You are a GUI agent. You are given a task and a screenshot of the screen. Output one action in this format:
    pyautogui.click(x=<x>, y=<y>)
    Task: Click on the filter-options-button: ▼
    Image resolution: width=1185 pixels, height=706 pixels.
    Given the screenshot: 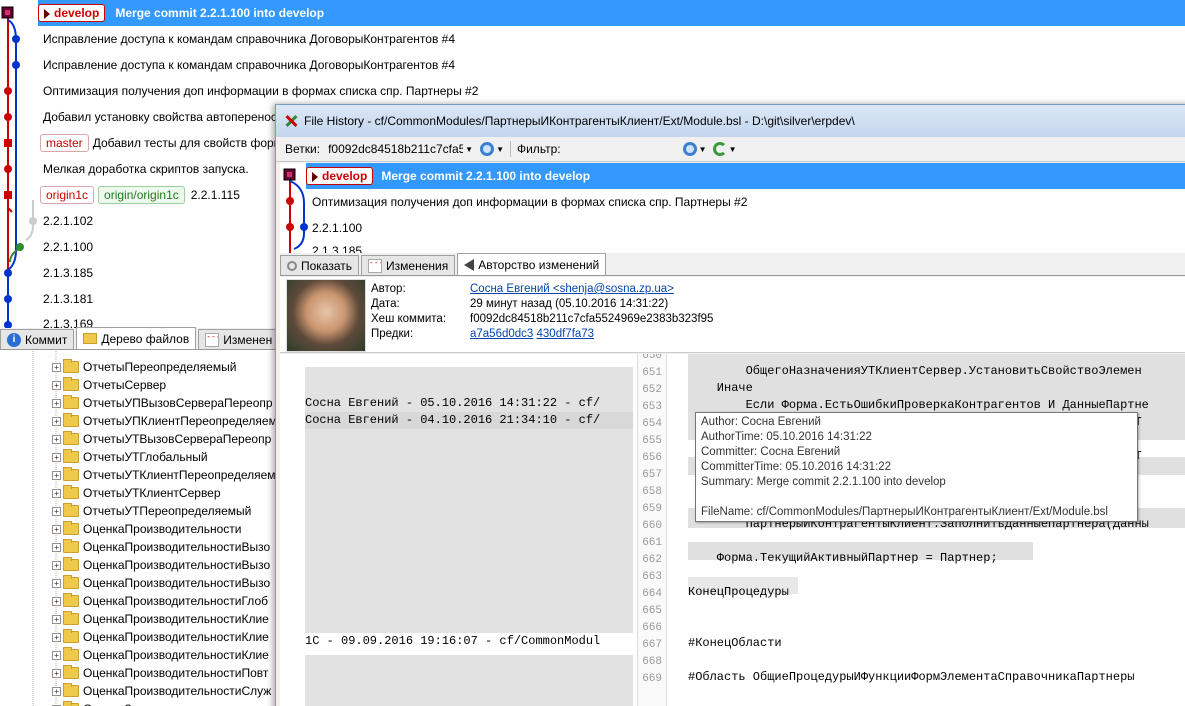 What is the action you would take?
    pyautogui.click(x=694, y=149)
    